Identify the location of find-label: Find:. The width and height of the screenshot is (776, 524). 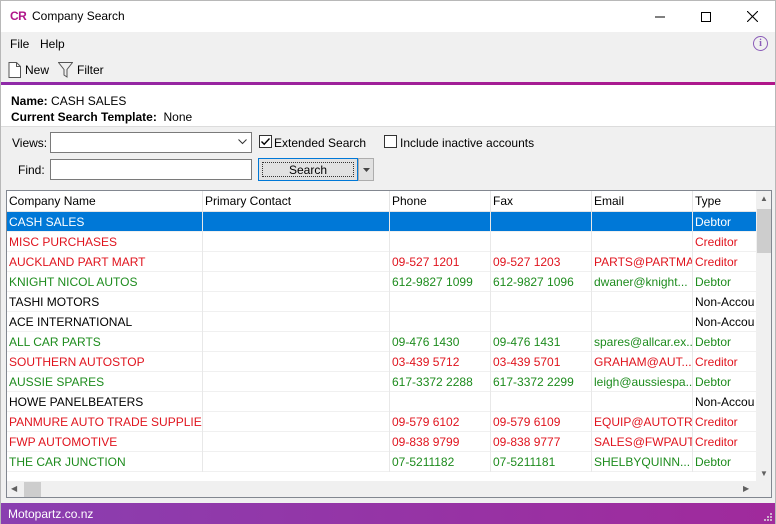
(31, 170).